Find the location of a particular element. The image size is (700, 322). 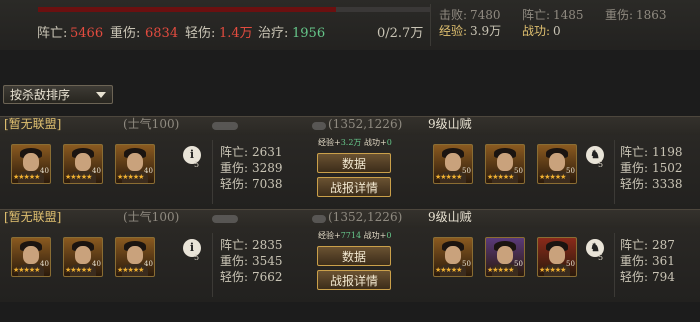

own-heavy-value: 3545 is located at coordinates (267, 261).